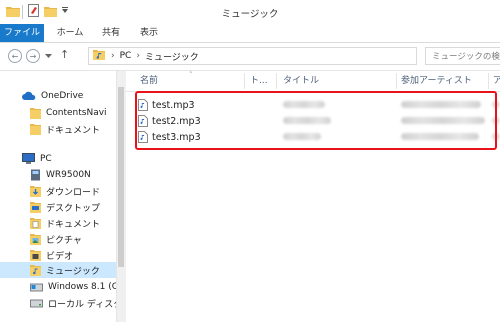  I want to click on tab-file: ファイル, so click(22, 33).